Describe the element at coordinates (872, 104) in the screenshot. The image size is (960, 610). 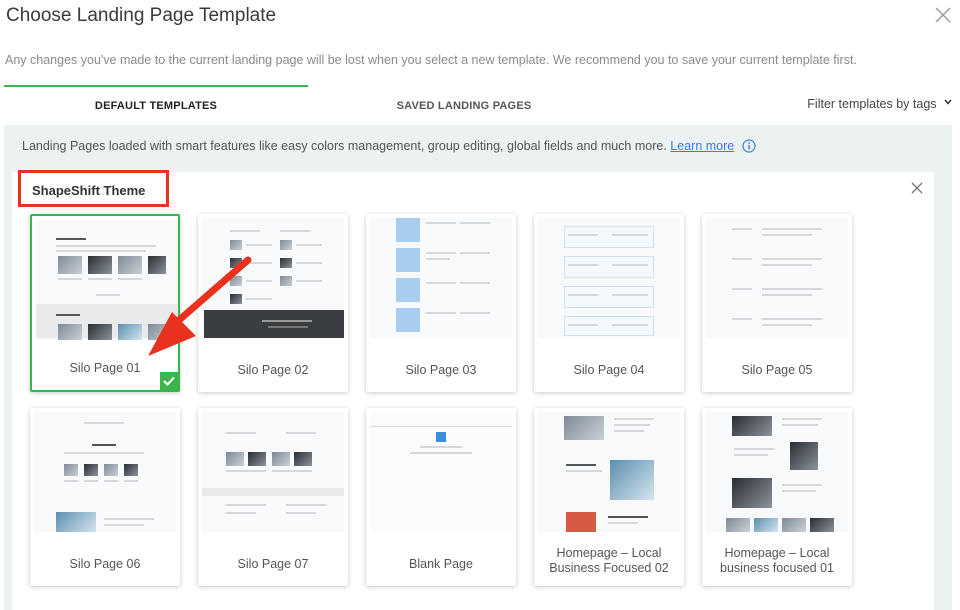
I see `filter-label: Filter templates by tags` at that location.